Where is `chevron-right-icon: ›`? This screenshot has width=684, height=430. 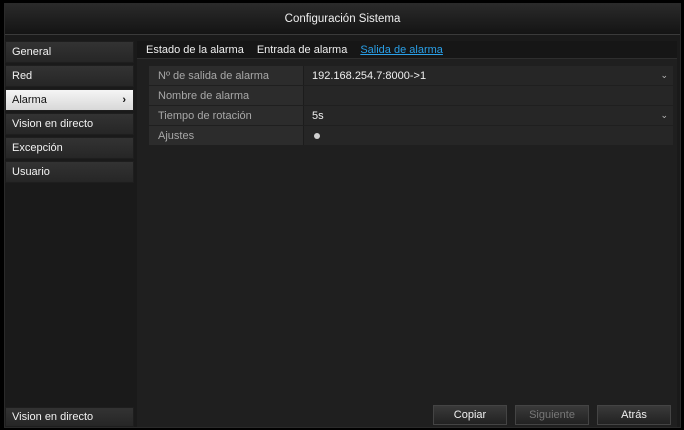
chevron-right-icon: › is located at coordinates (124, 100).